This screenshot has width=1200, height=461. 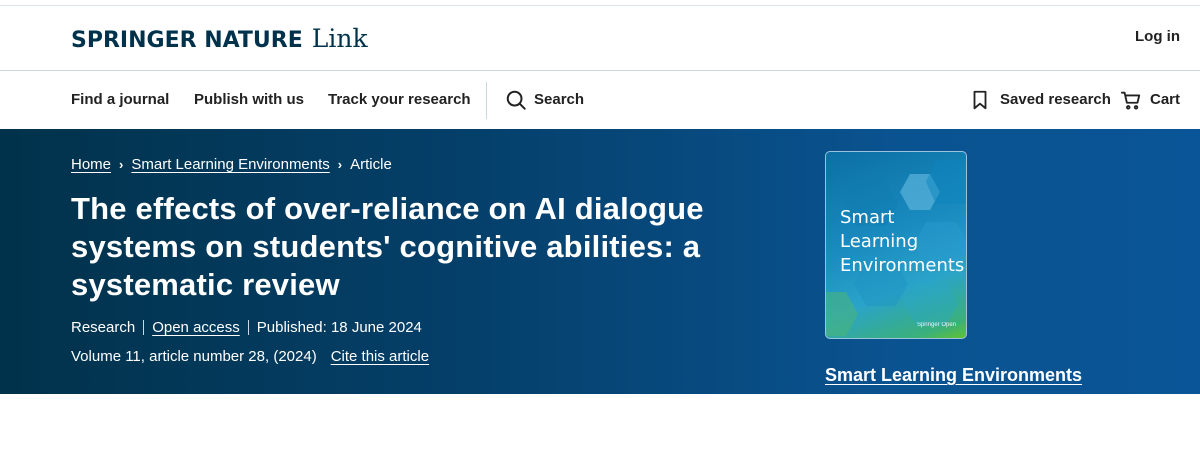 What do you see at coordinates (600, 38) in the screenshot?
I see `brand-header: SPRINGER NATURE Link Log in` at bounding box center [600, 38].